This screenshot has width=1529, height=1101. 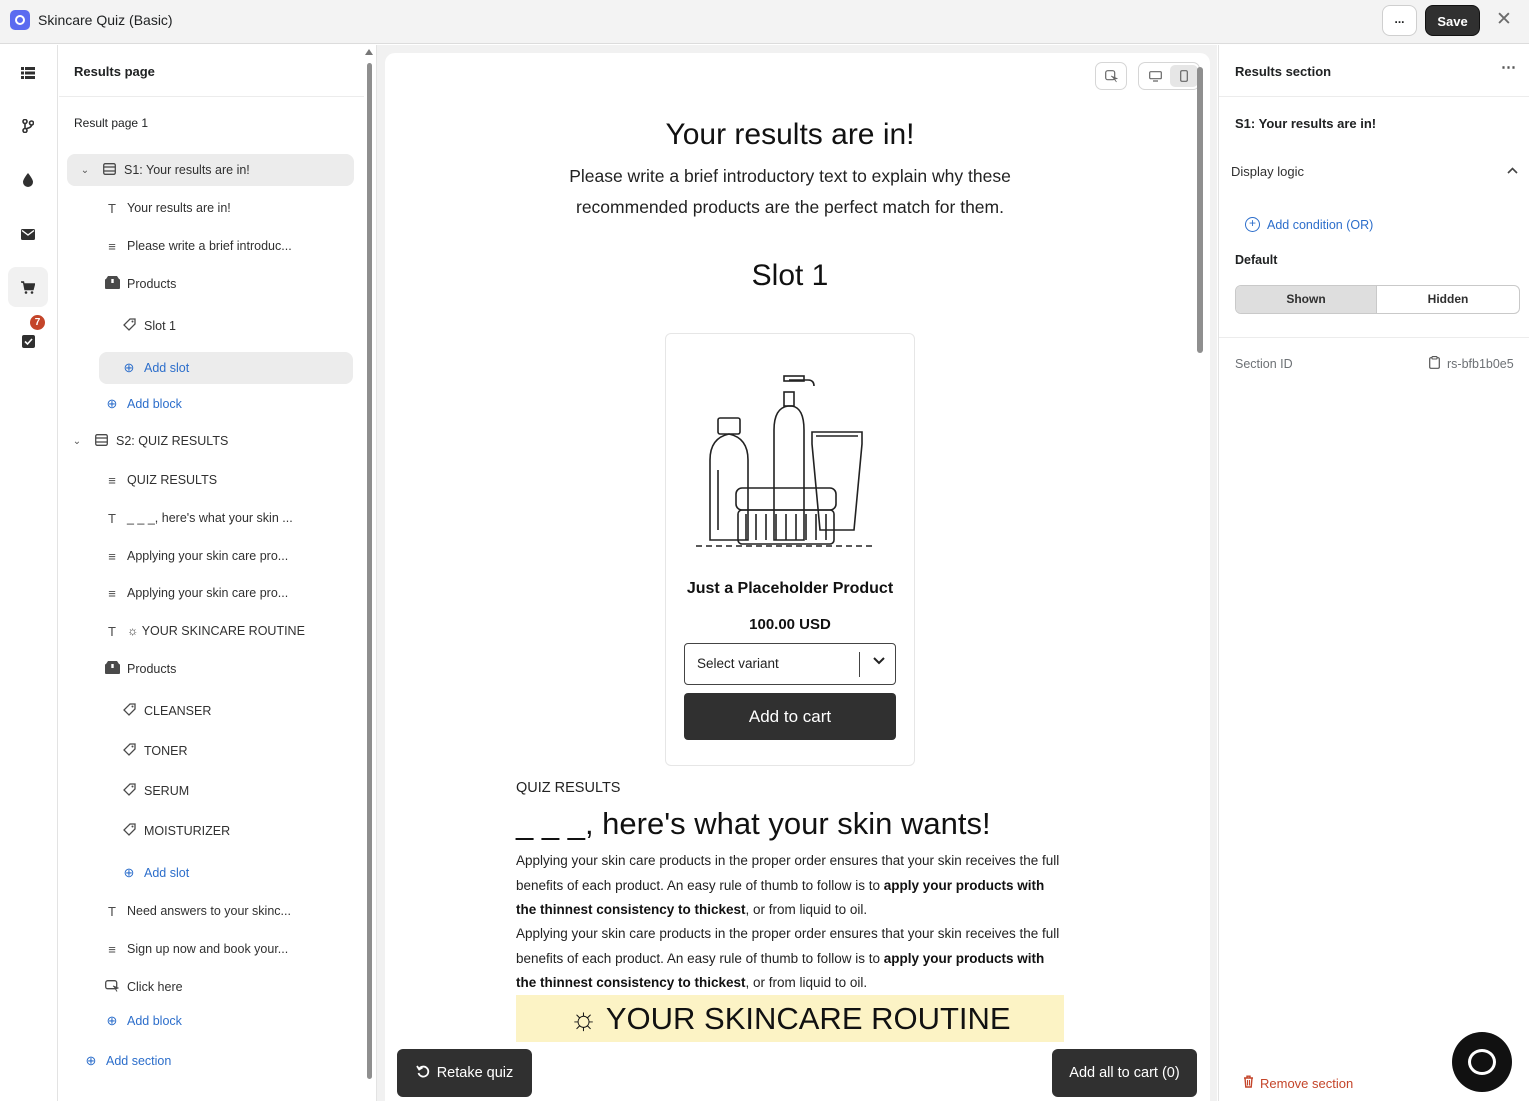 I want to click on block-label: QUIZ RESULTS, so click(x=172, y=480).